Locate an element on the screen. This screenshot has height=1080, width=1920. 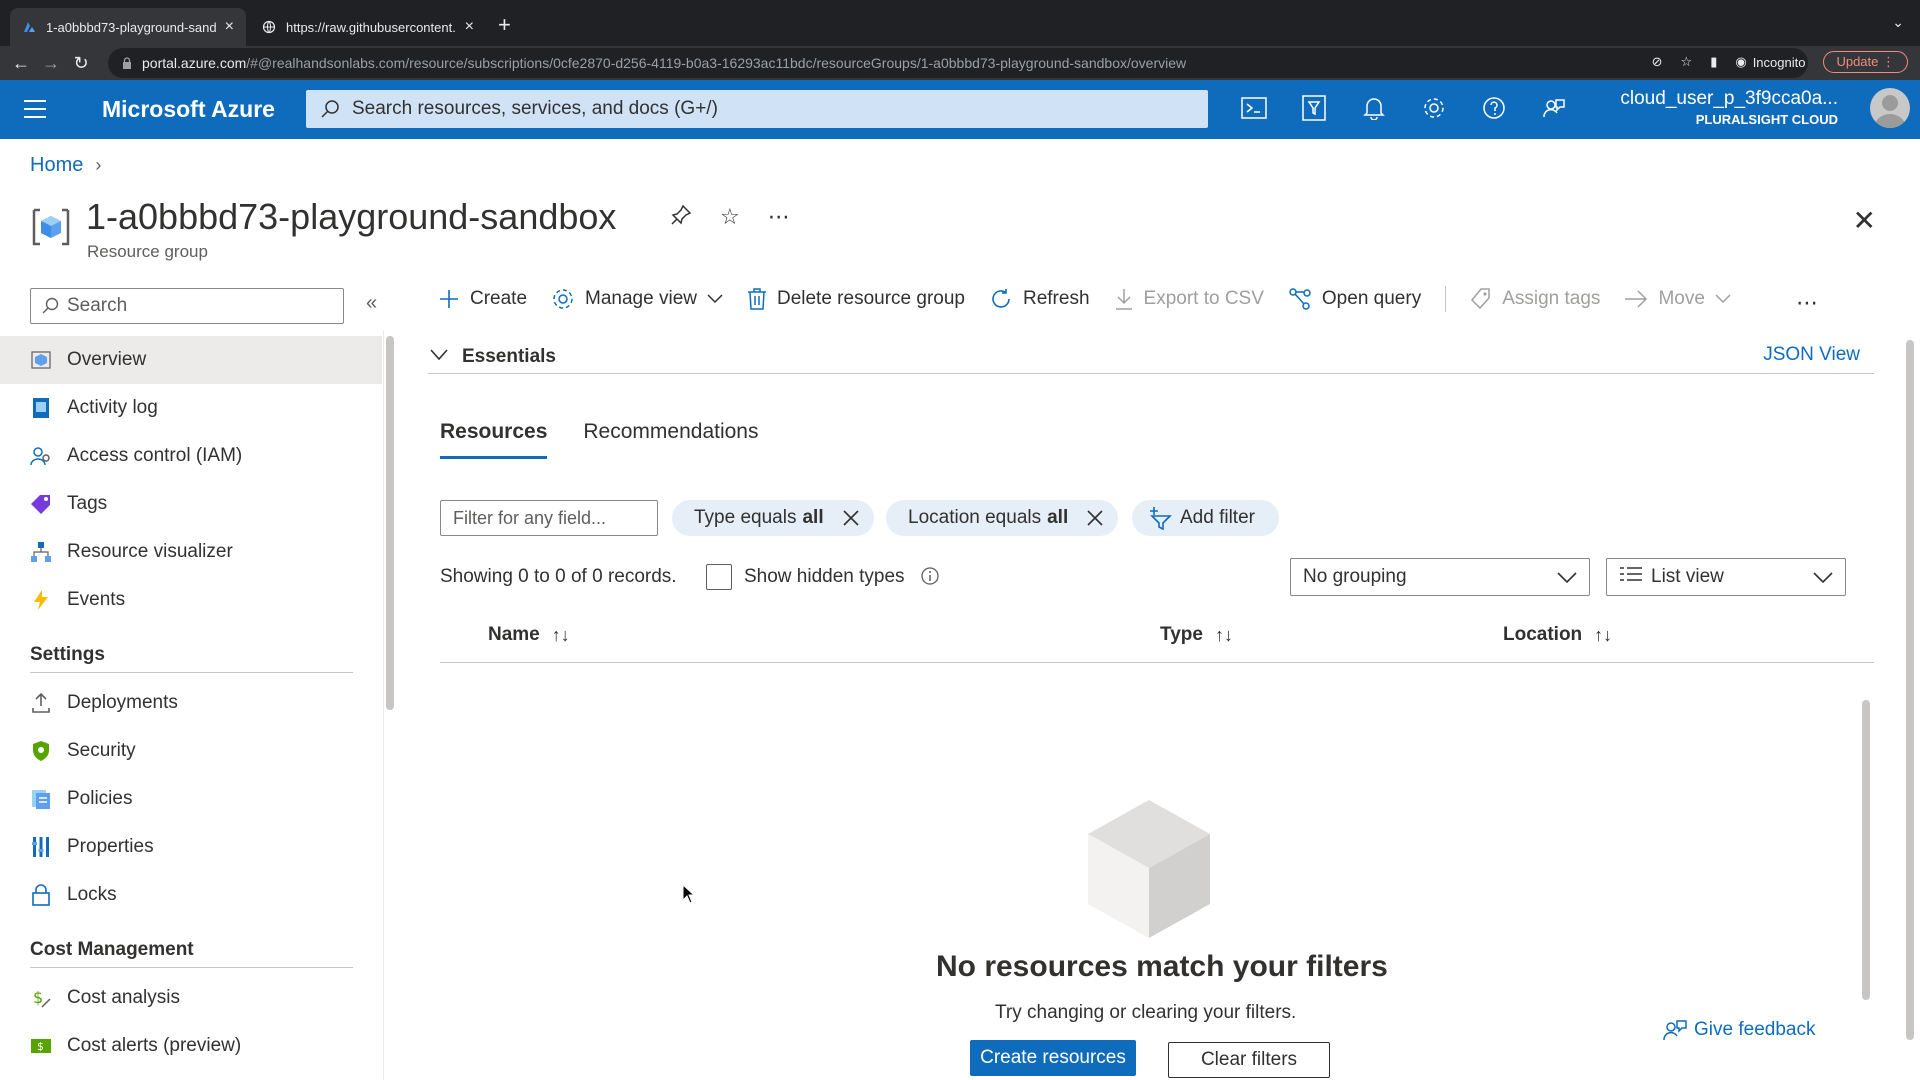
portal-menu-icon is located at coordinates (35, 112).